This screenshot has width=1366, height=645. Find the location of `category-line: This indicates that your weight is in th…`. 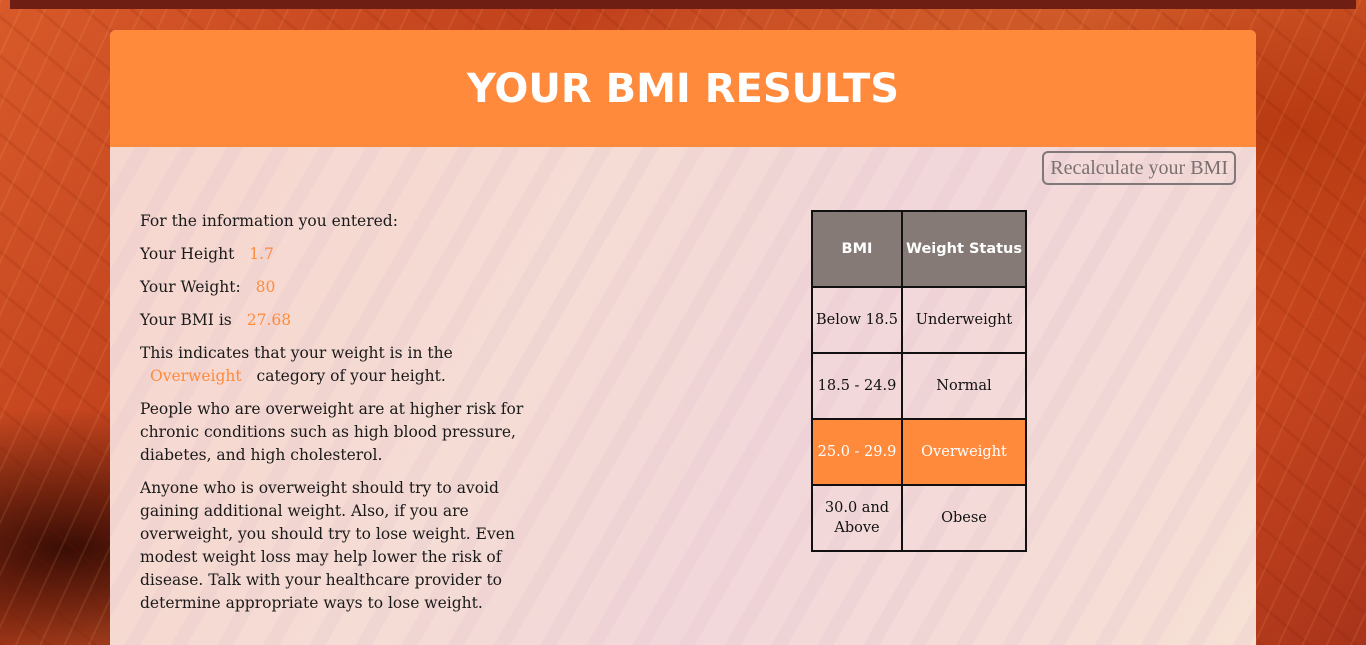

category-line: This indicates that your weight is in th… is located at coordinates (350, 365).